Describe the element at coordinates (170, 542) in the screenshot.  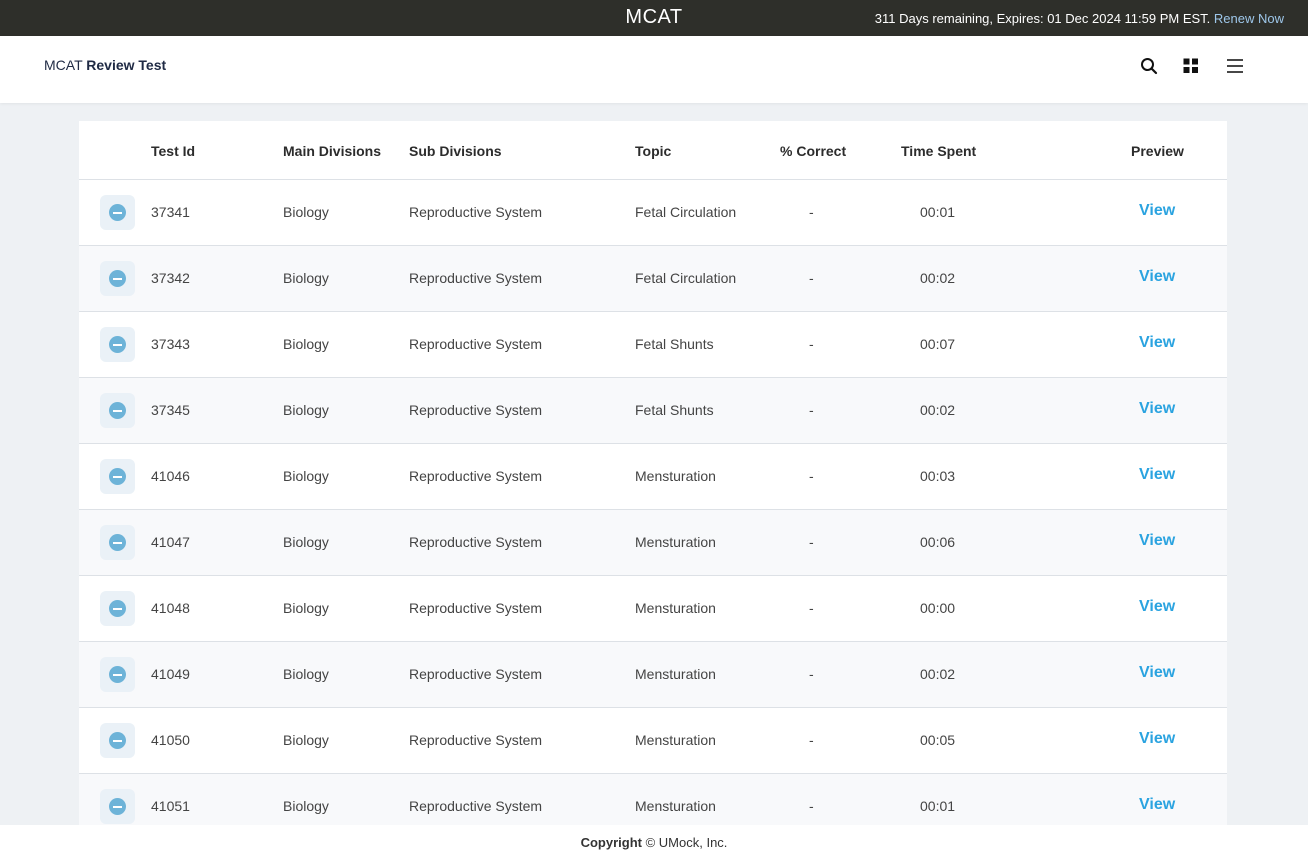
I see `test-id: 41047` at that location.